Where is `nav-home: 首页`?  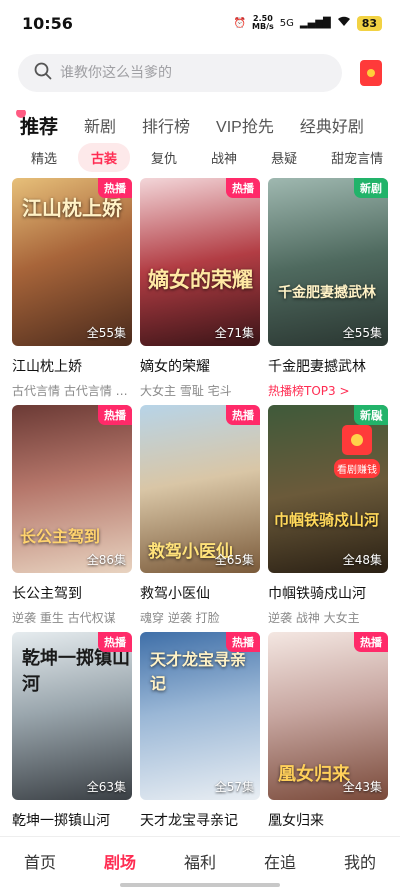 nav-home: 首页 is located at coordinates (40, 861).